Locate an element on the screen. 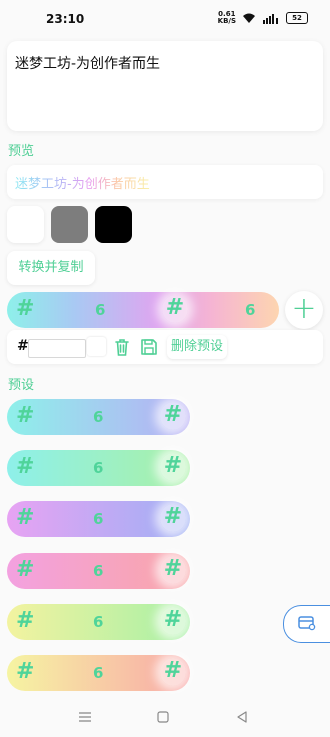  convert-copy-button: 转换并复制 is located at coordinates (51, 268).